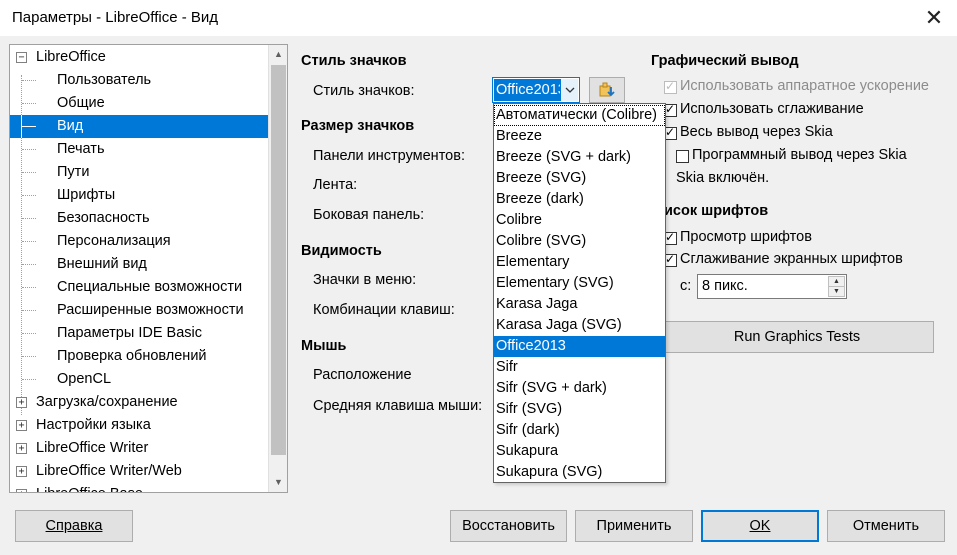 Image resolution: width=957 pixels, height=555 pixels. What do you see at coordinates (384, 310) in the screenshot?
I see `shortcuts-label: Комбинации клавиш:` at bounding box center [384, 310].